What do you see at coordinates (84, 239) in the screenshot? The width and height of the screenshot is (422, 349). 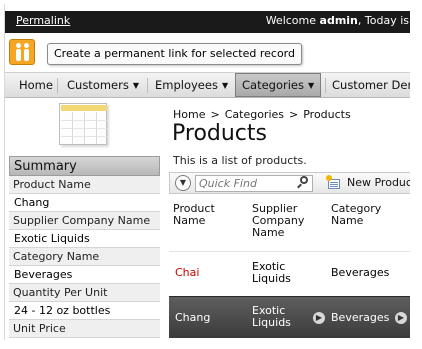 I see `summary-field-value: Exotic Liquids` at bounding box center [84, 239].